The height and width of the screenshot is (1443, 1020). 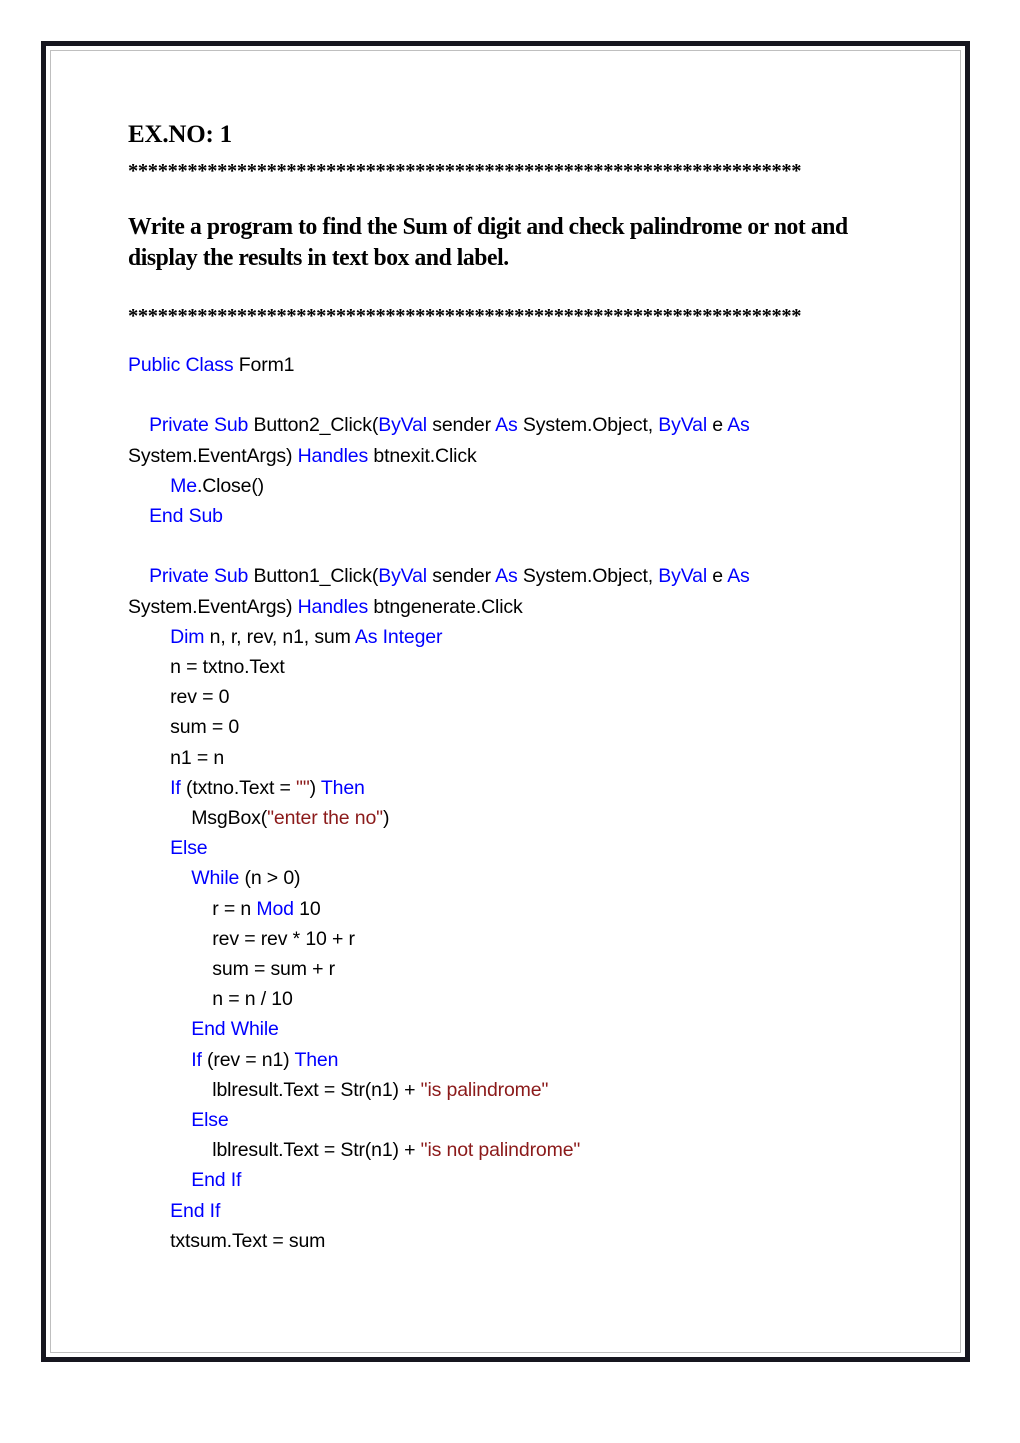 I want to click on code-line: End Sub, so click(x=509, y=516).